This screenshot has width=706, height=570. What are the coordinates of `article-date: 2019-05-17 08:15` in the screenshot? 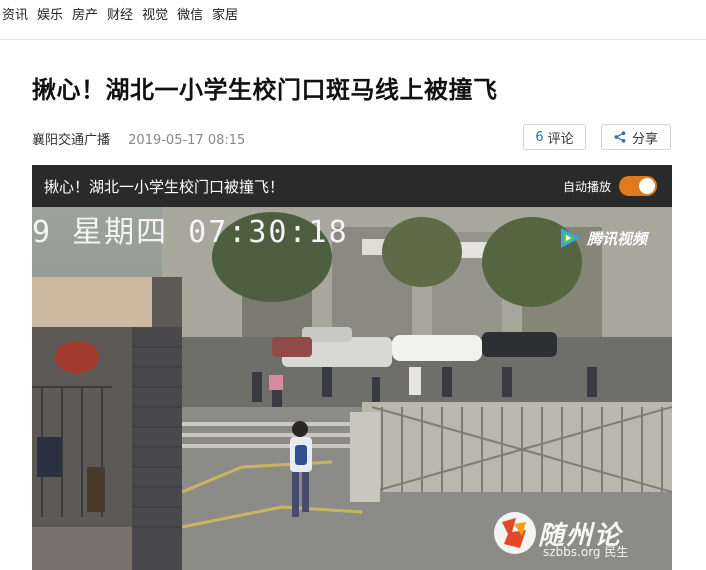 It's located at (187, 140).